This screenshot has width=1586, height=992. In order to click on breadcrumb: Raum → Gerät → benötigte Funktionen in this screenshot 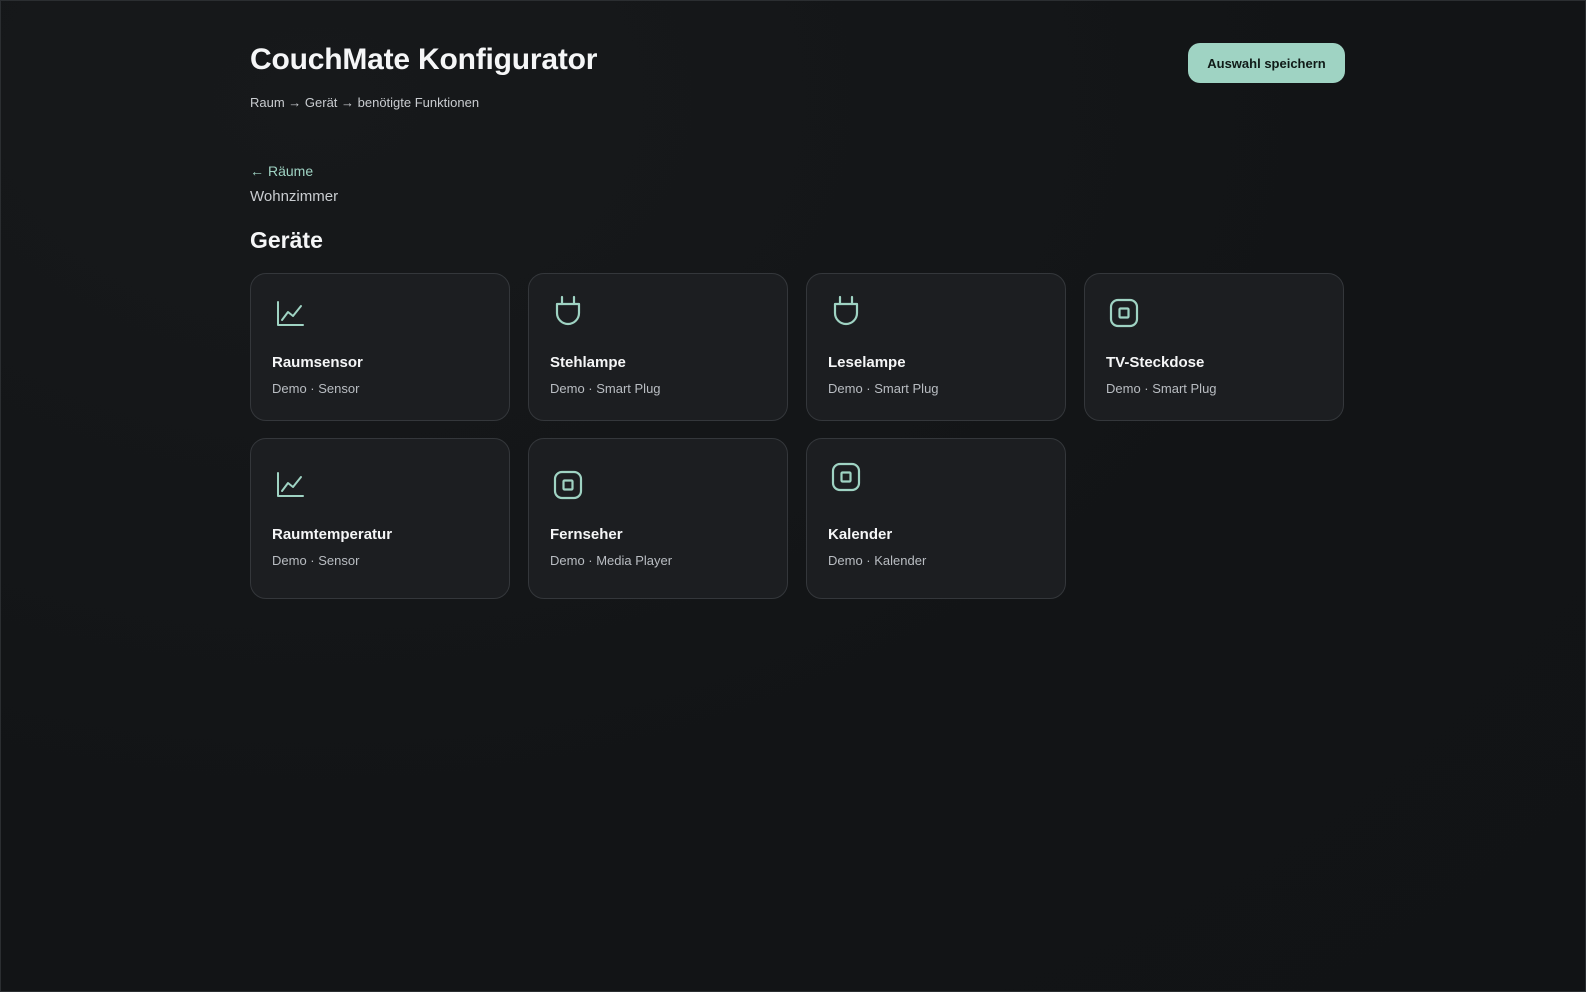, I will do `click(365, 102)`.